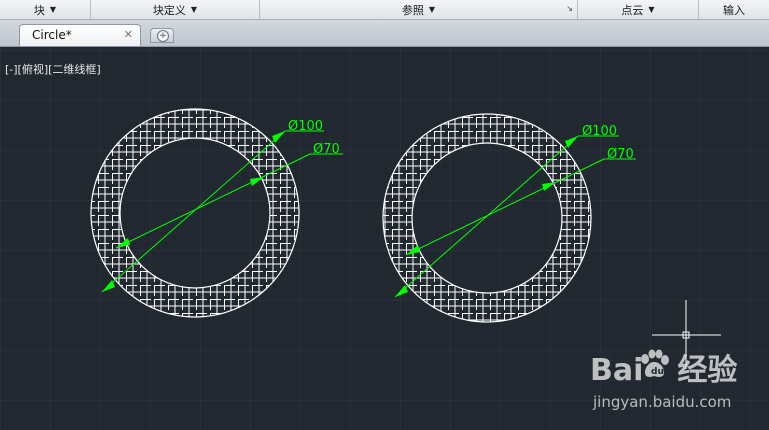 Image resolution: width=769 pixels, height=430 pixels. Describe the element at coordinates (169, 10) in the screenshot. I see `ribbon-panel-label: 块定义` at that location.